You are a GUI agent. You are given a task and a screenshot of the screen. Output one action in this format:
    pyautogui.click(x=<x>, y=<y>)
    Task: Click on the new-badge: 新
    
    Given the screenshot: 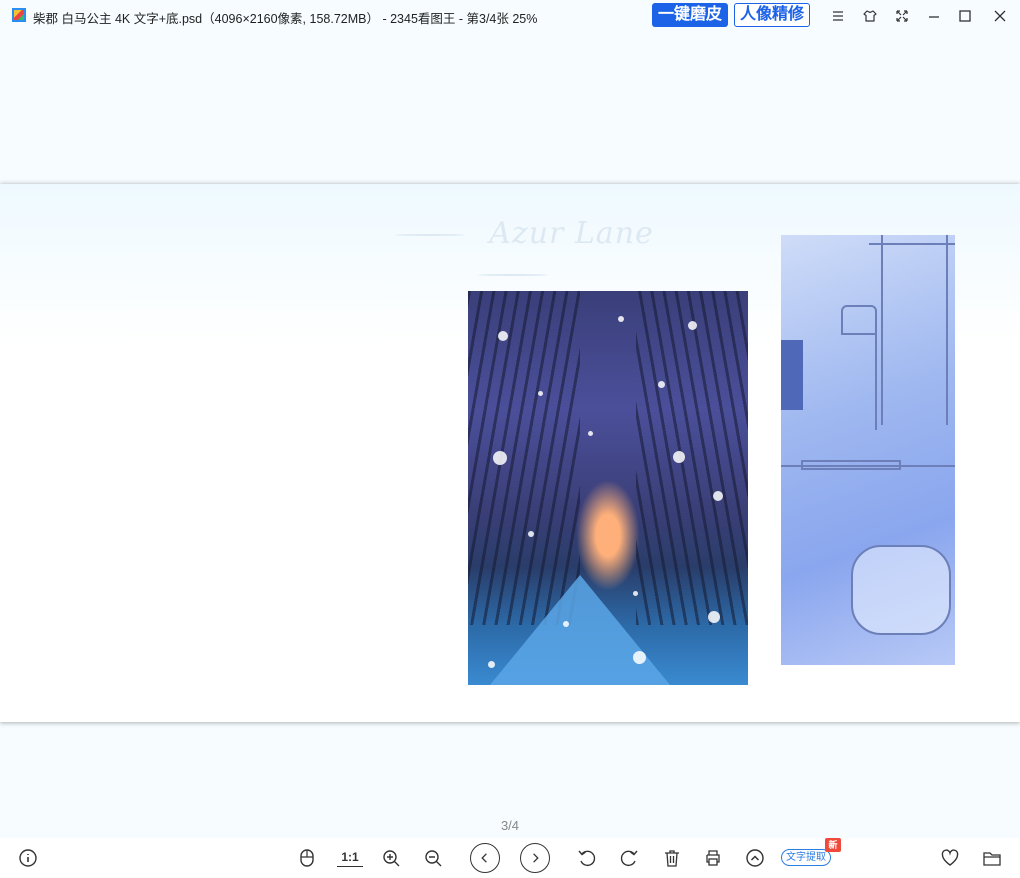 What is the action you would take?
    pyautogui.click(x=833, y=845)
    